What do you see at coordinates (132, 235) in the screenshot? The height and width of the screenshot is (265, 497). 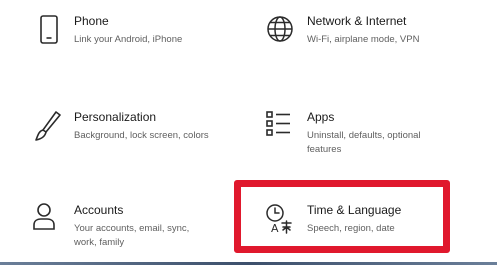 I see `tile-description: Your accounts, email, sync, work, family` at bounding box center [132, 235].